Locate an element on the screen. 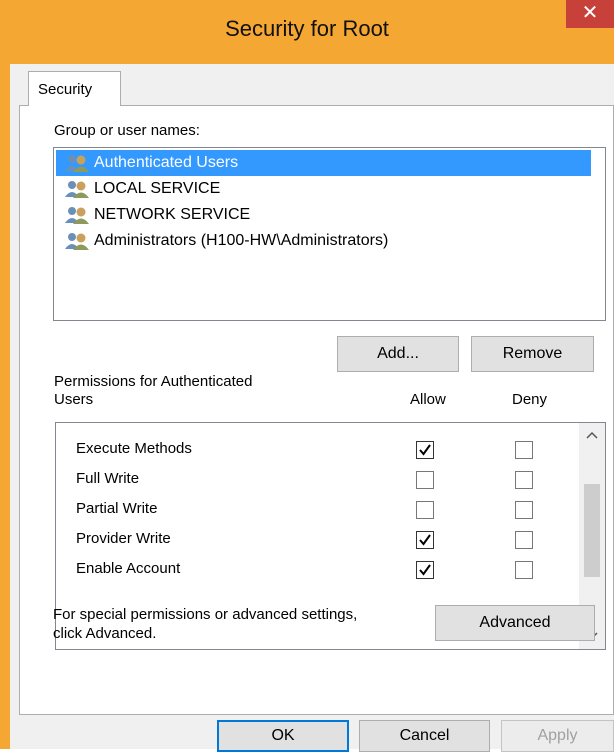  window-title: Security for Root is located at coordinates (307, 28).